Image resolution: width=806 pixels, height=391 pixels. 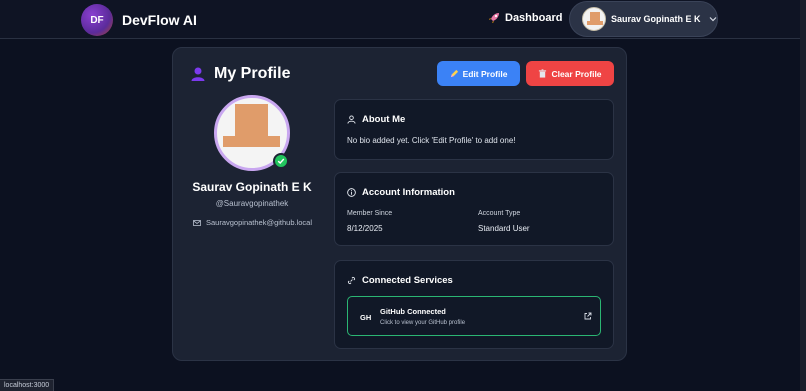 What do you see at coordinates (408, 192) in the screenshot?
I see `account-heading-text: Account Information` at bounding box center [408, 192].